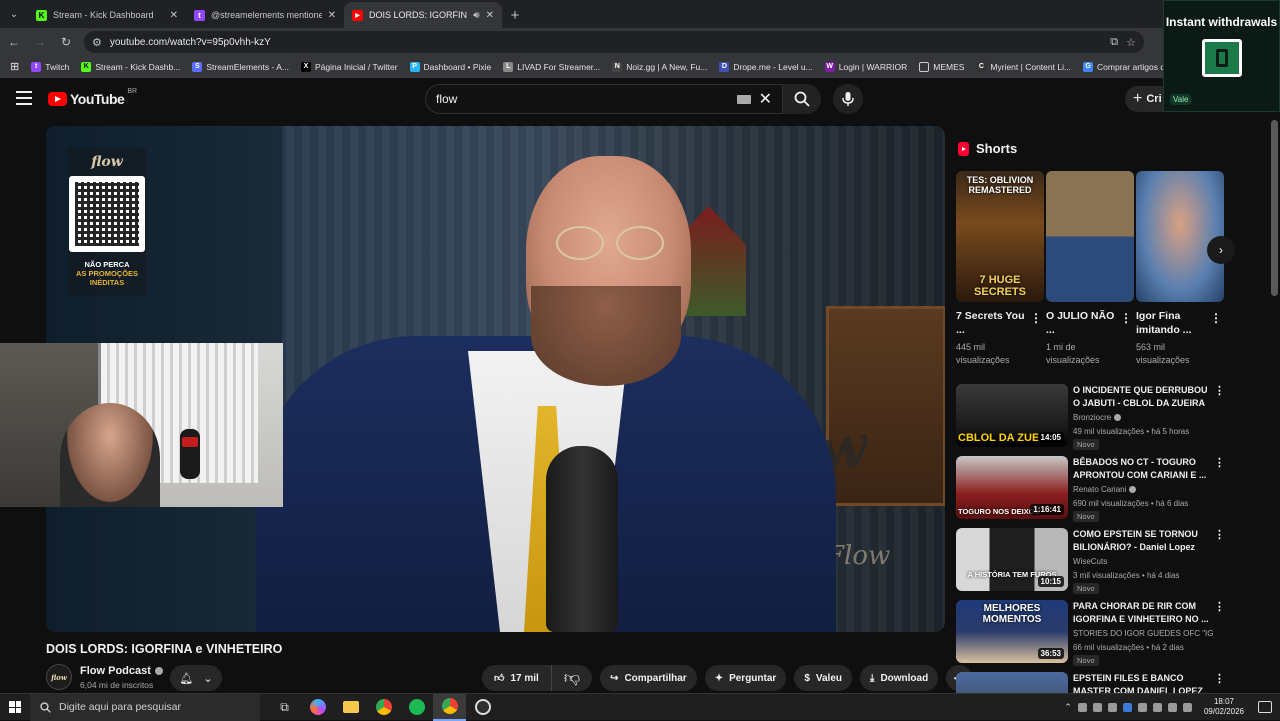 This screenshot has height=721, width=1280. I want to click on bookmark-item: P Dashboard • Pixie, so click(451, 66).